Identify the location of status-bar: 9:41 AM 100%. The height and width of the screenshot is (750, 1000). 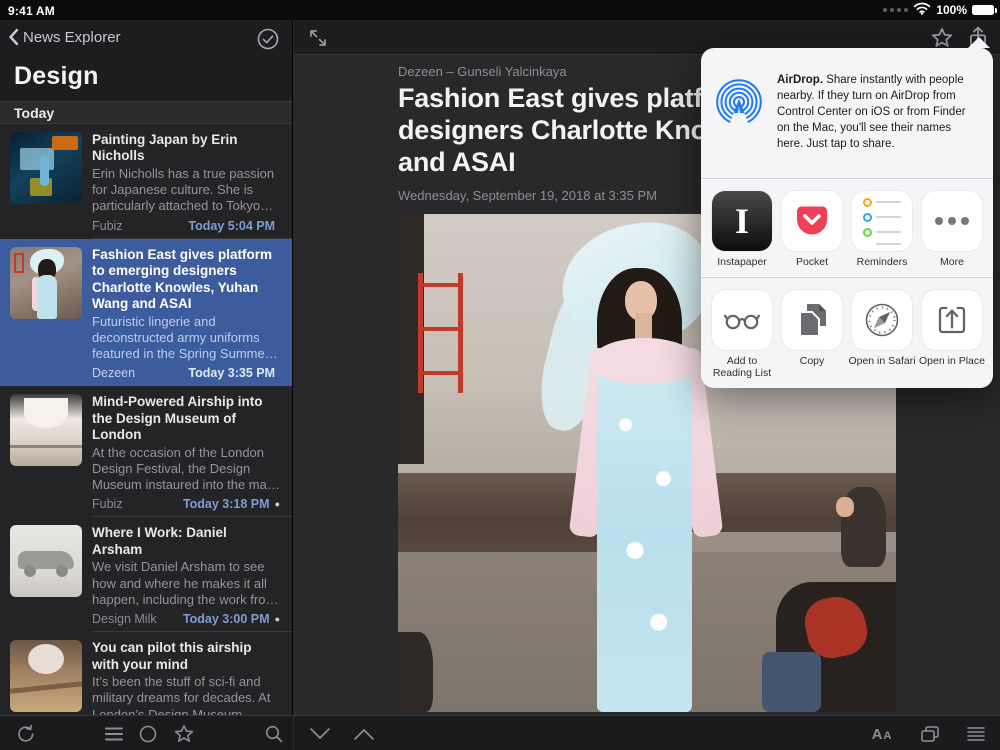
(500, 10).